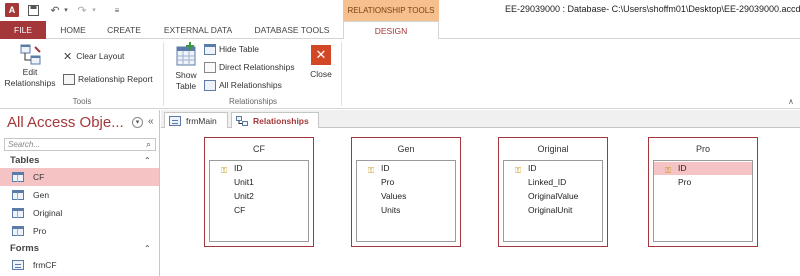 This screenshot has height=276, width=800. Describe the element at coordinates (391, 210) in the screenshot. I see `field-name: Units` at that location.